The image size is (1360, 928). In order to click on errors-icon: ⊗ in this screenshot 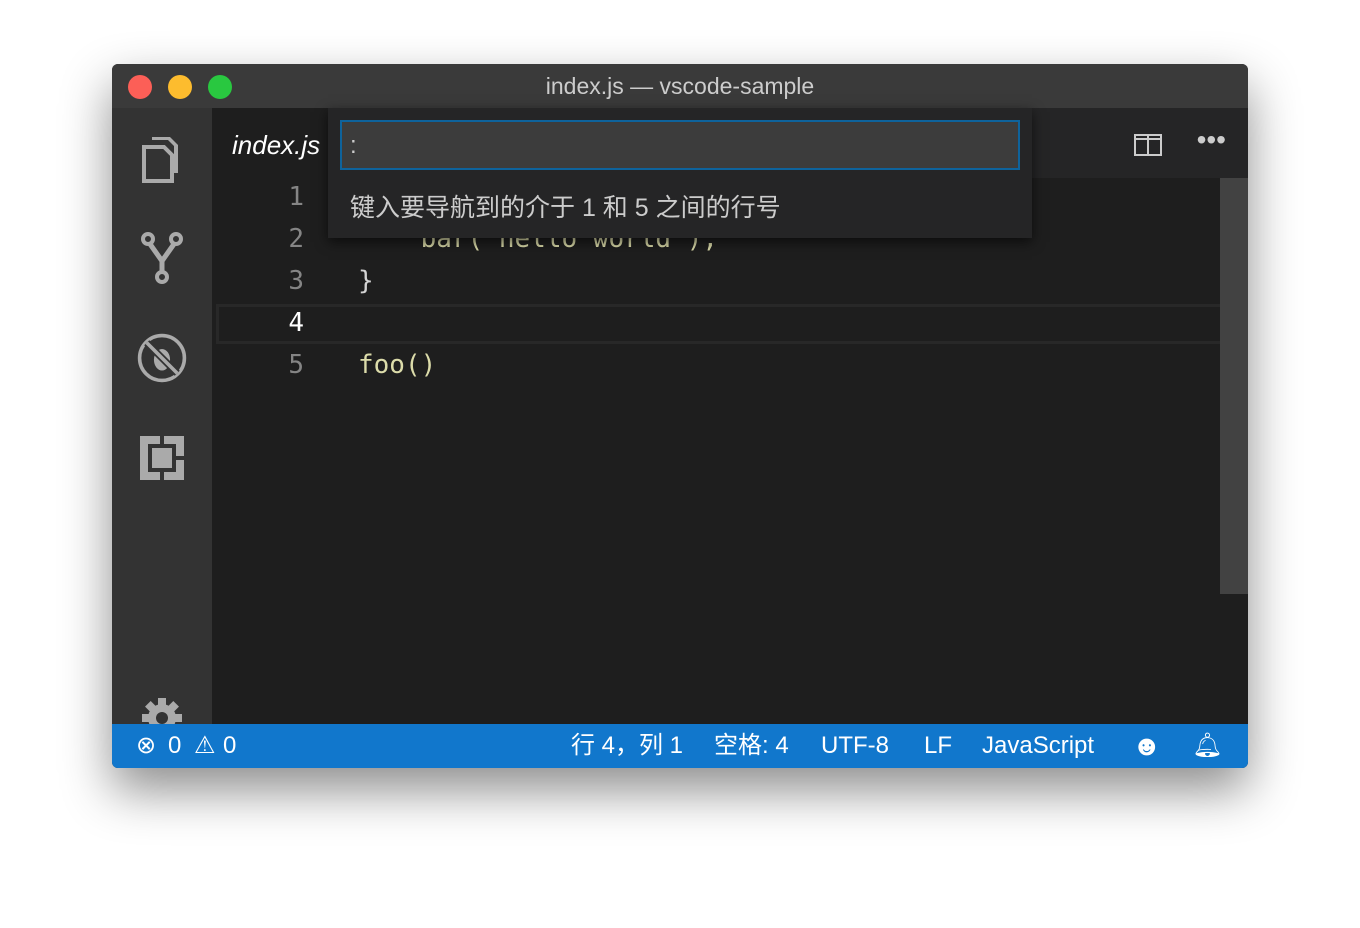, I will do `click(146, 746)`.